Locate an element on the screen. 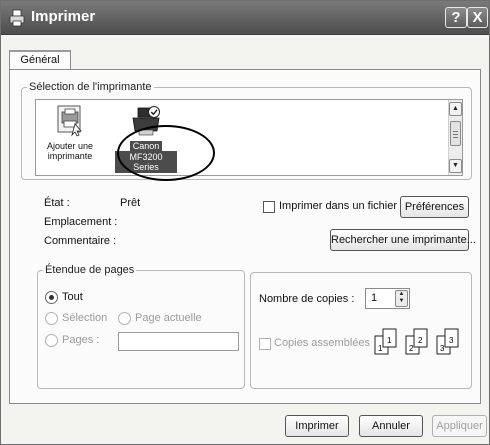  printer-selection-legend: Sélection de l'imprimante is located at coordinates (90, 87).